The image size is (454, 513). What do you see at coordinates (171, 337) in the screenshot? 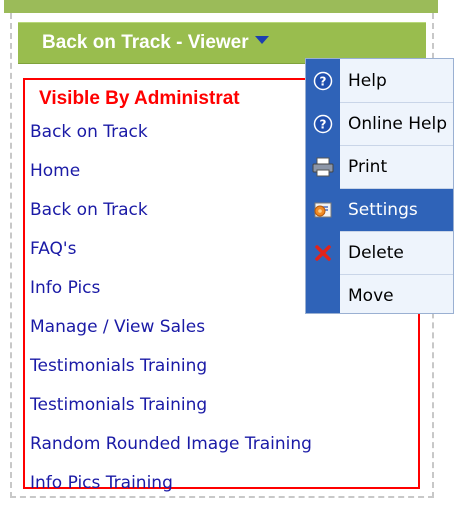
I see `link-manage-view-sales: Manage / View Sales` at bounding box center [171, 337].